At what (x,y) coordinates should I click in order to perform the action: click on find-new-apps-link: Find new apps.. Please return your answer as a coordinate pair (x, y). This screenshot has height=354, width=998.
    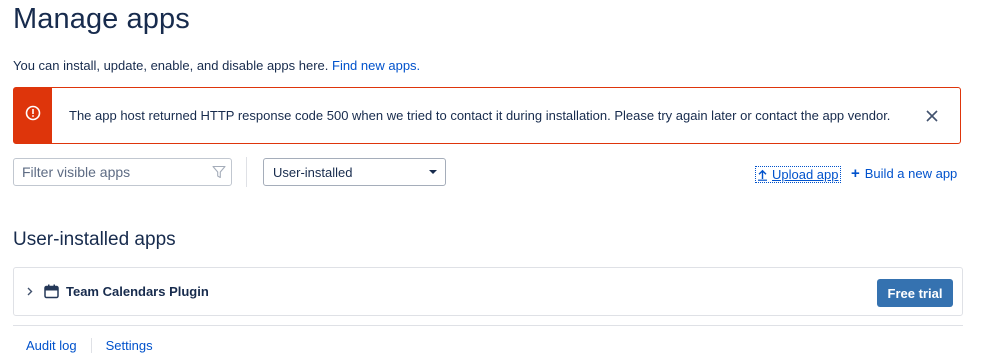
    Looking at the image, I should click on (376, 65).